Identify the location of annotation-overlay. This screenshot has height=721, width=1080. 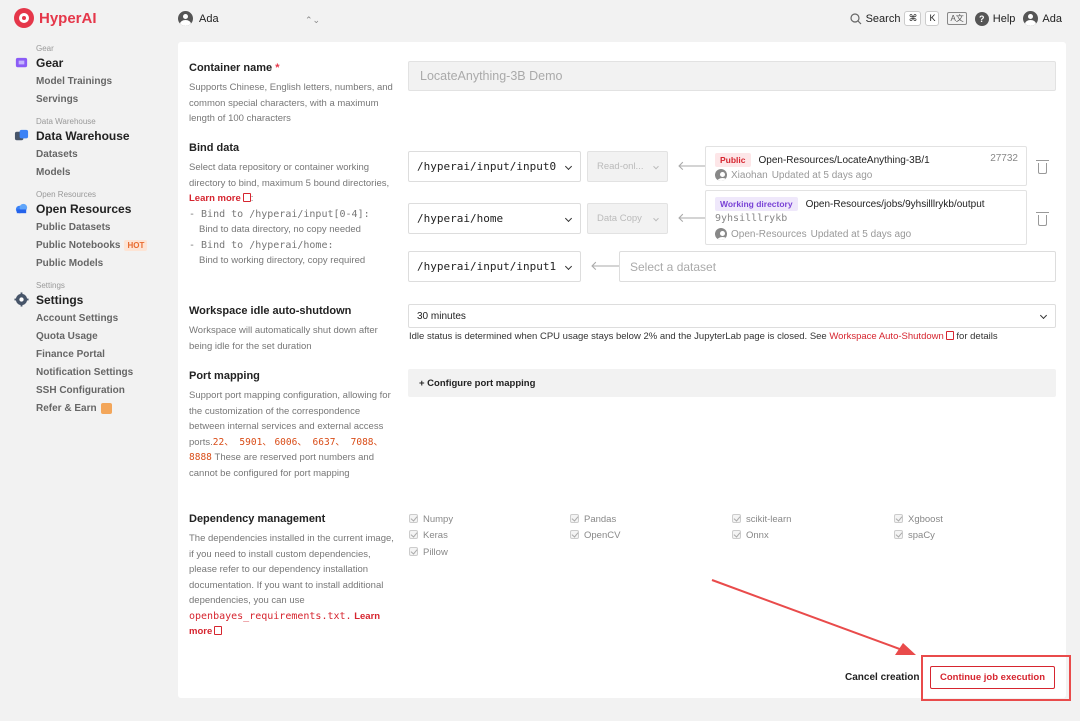
(813, 617).